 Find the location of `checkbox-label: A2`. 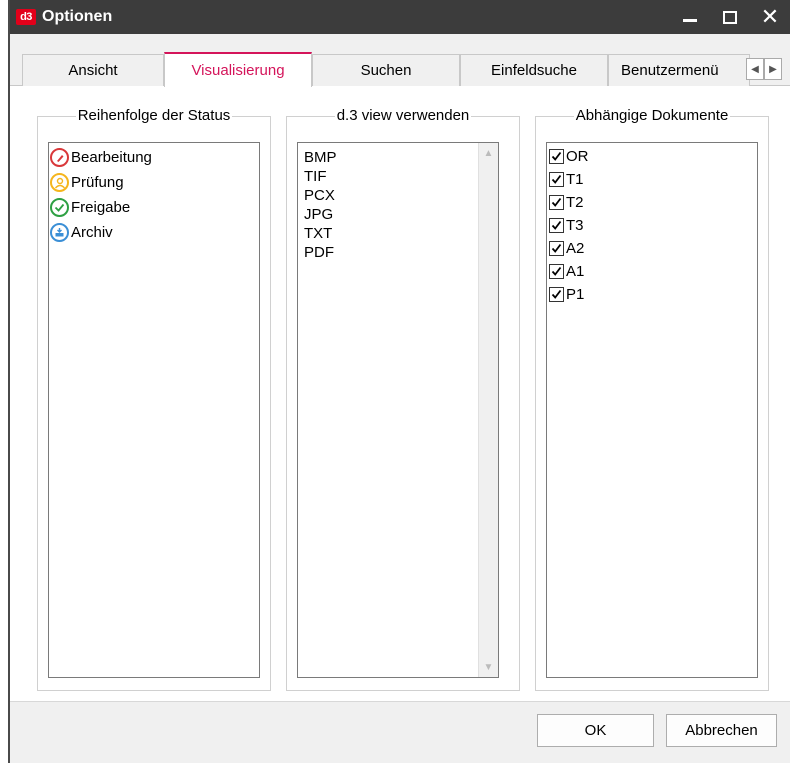

checkbox-label: A2 is located at coordinates (575, 248).